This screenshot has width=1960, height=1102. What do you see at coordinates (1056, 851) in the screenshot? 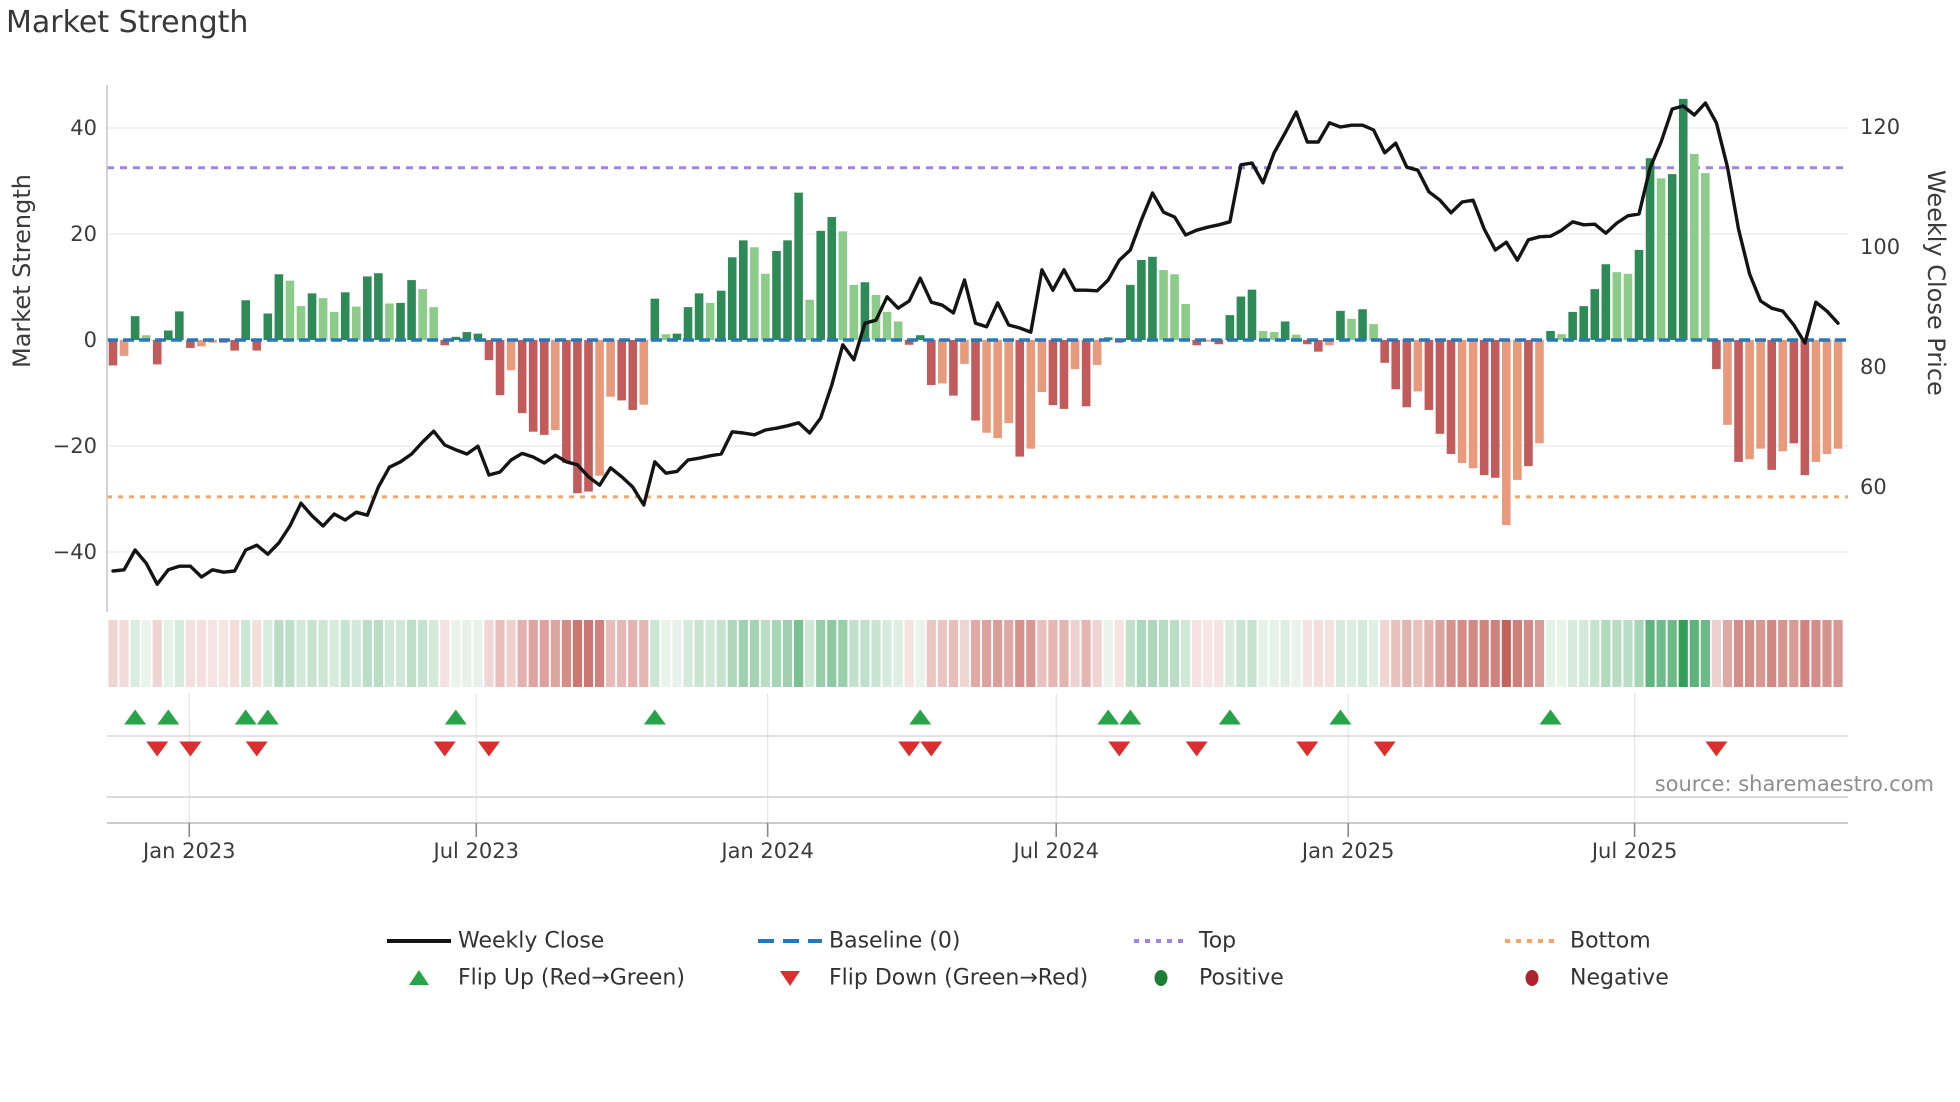
I see `x-tick-label: Jul 2024` at bounding box center [1056, 851].